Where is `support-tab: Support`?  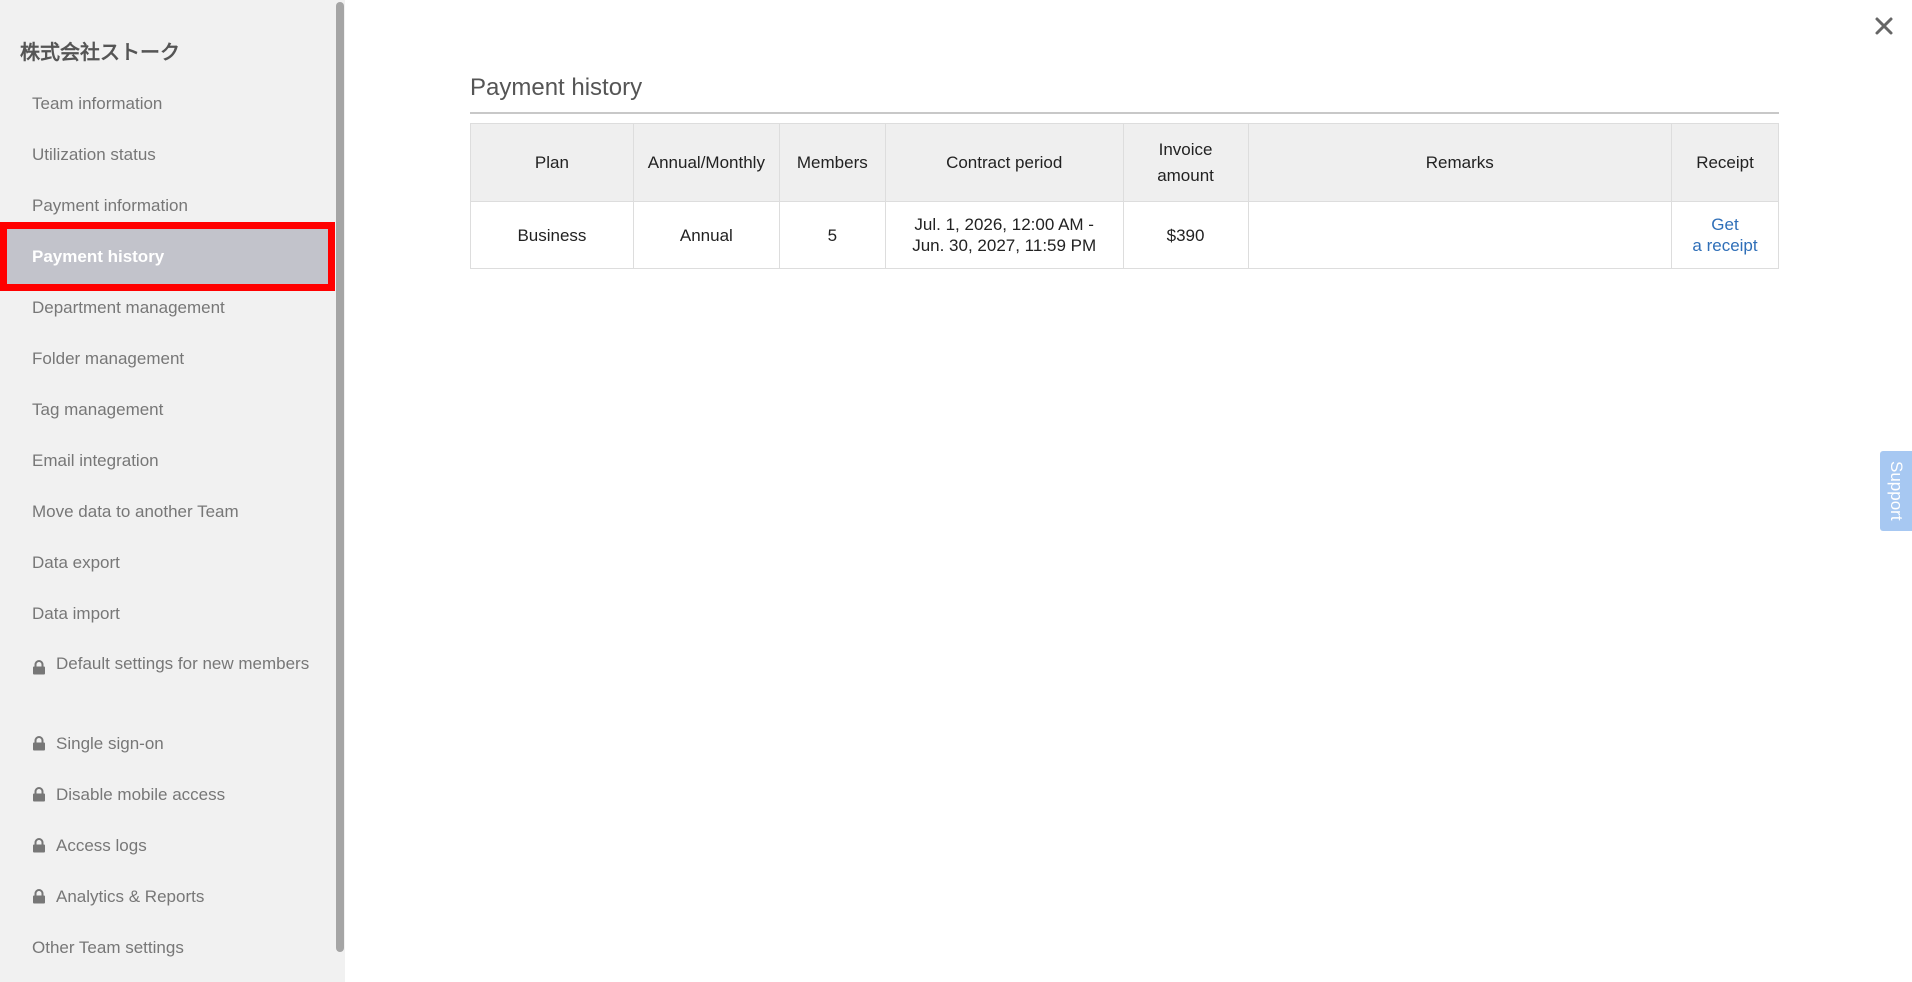 support-tab: Support is located at coordinates (1896, 491).